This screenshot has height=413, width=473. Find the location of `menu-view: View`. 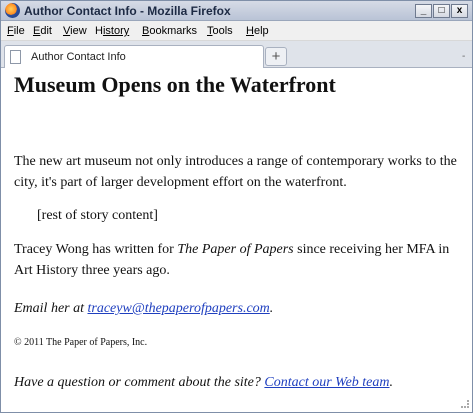

menu-view: View is located at coordinates (75, 31).